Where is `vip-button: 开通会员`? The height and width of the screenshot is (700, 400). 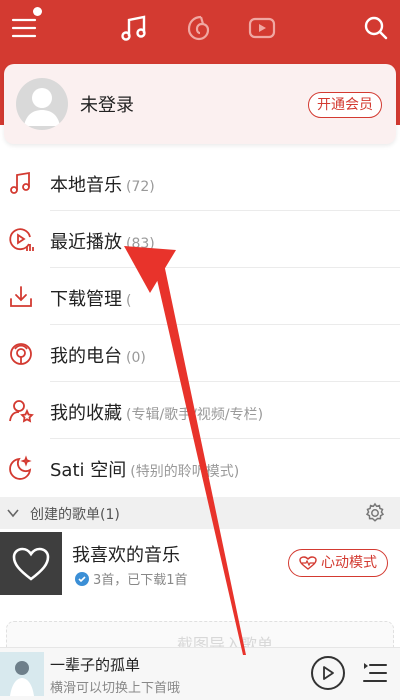
vip-button: 开通会员 is located at coordinates (345, 105).